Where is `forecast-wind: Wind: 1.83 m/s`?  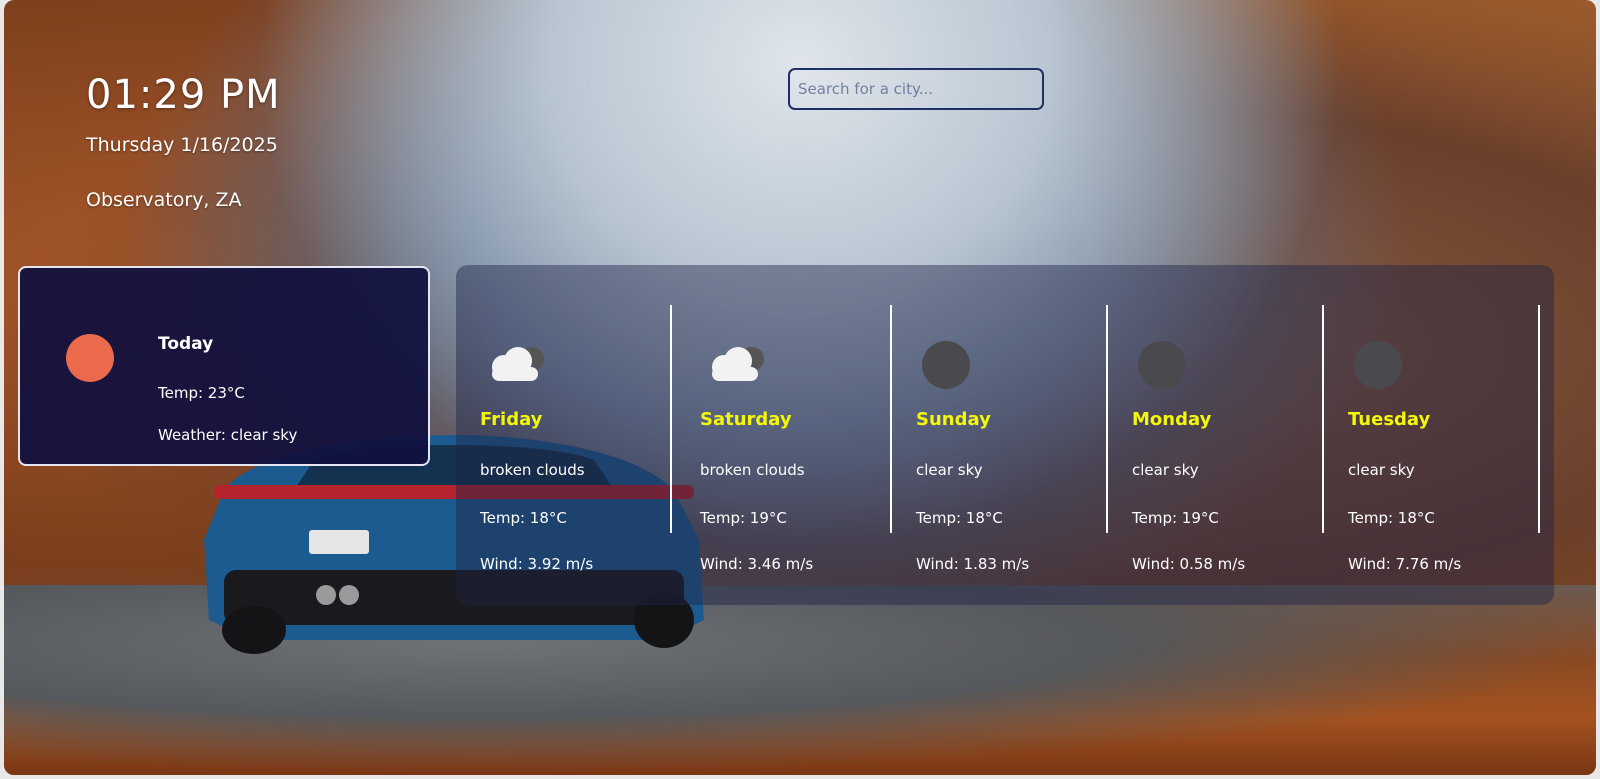
forecast-wind: Wind: 1.83 m/s is located at coordinates (973, 564).